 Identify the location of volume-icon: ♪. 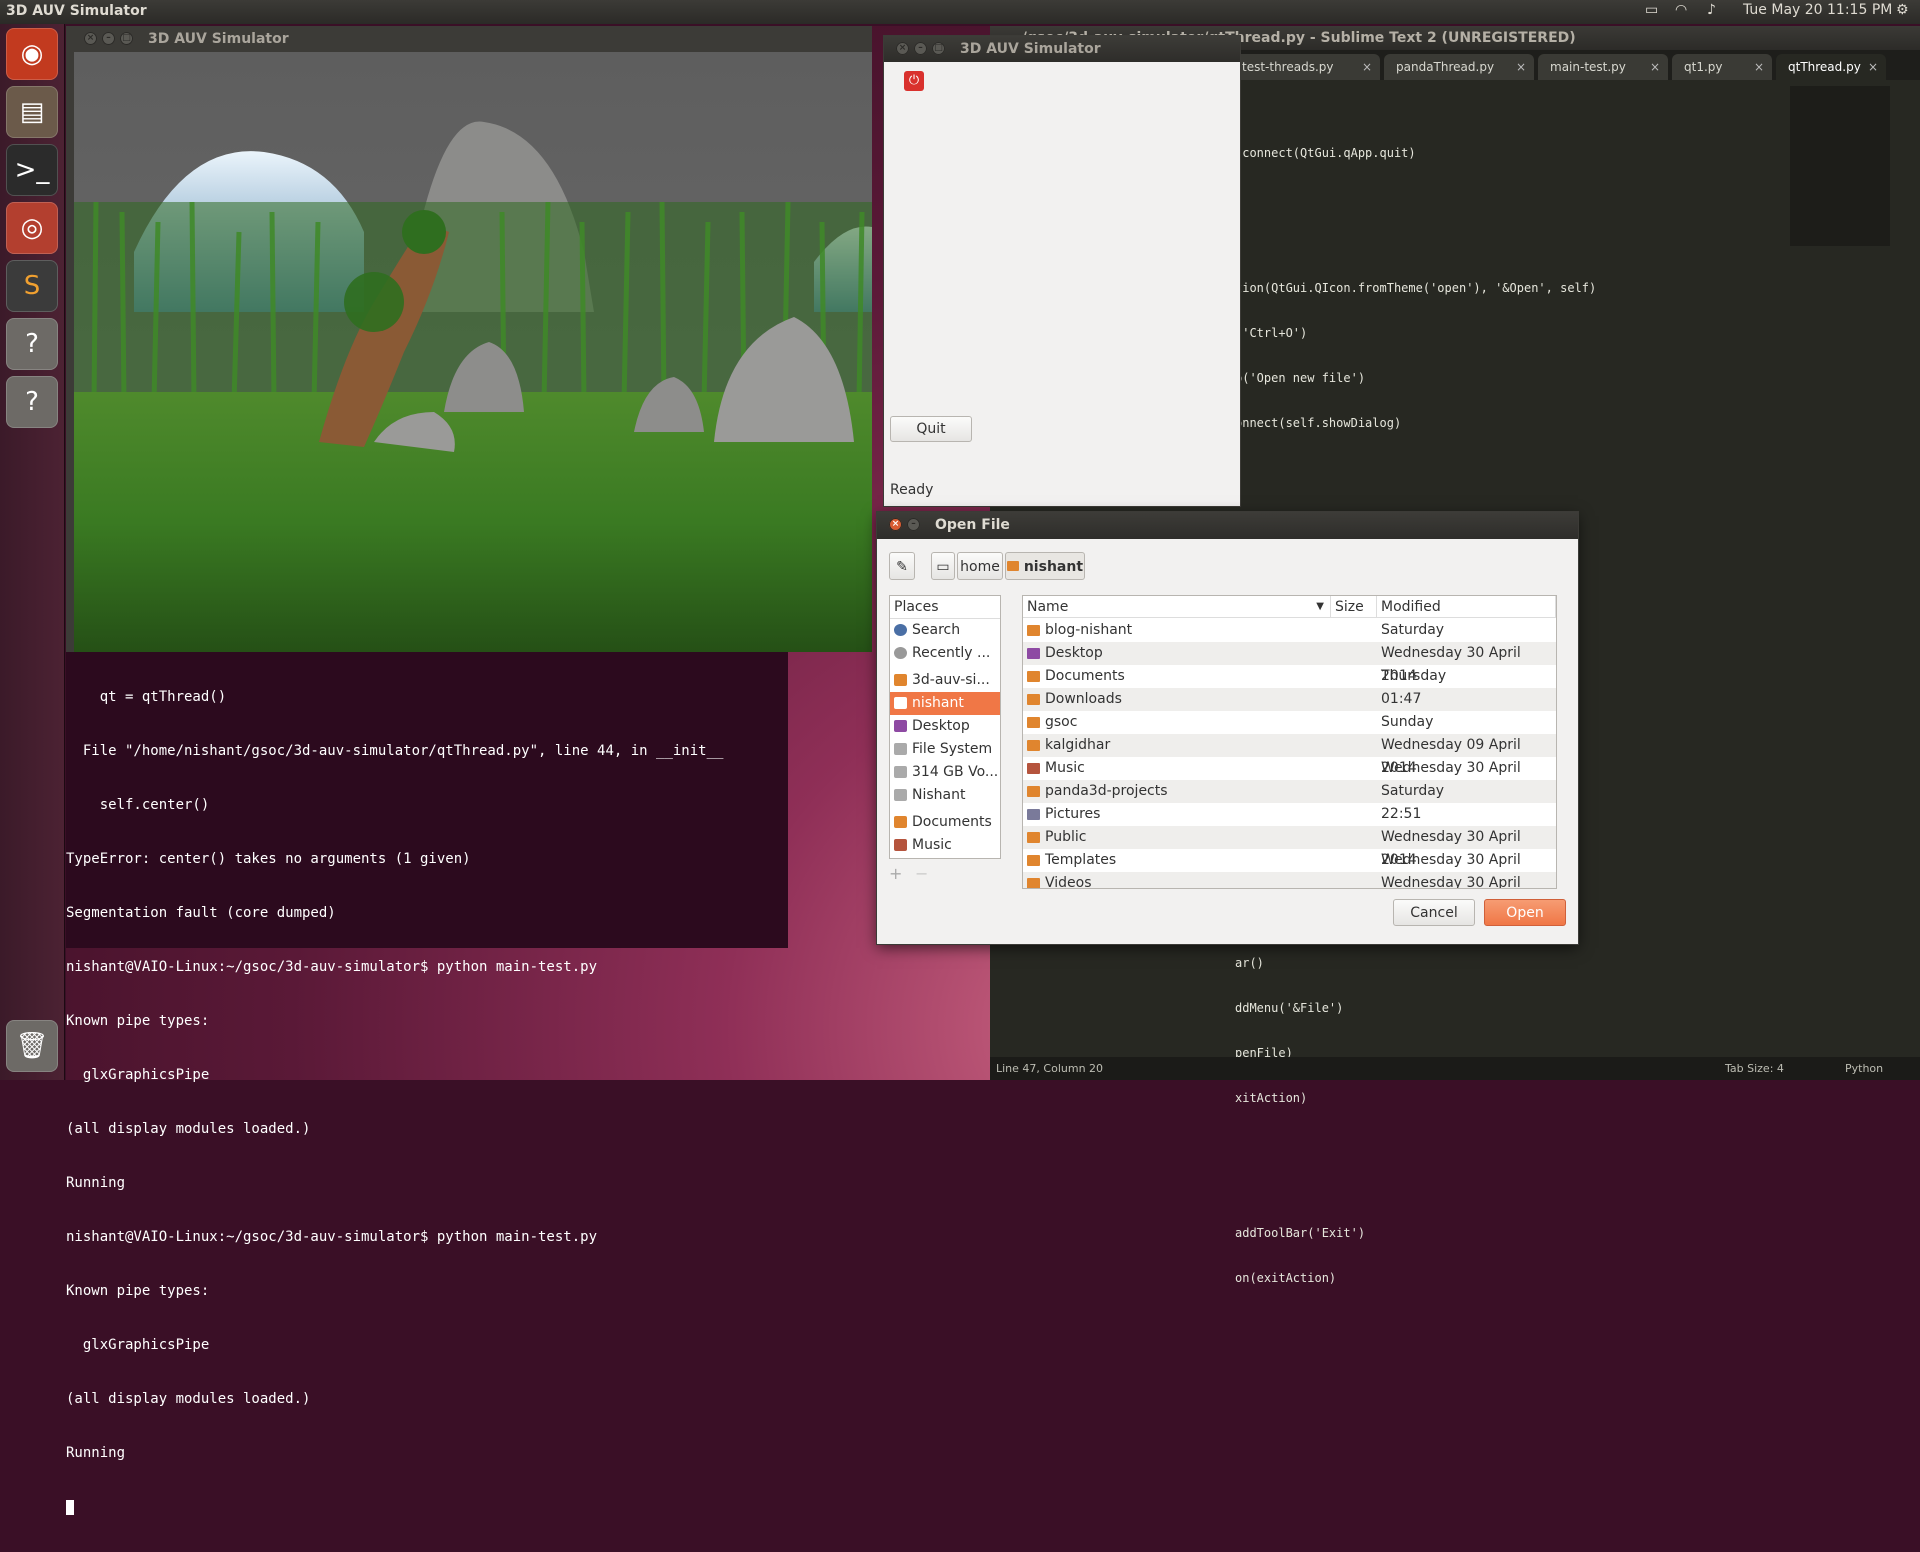
(1711, 10).